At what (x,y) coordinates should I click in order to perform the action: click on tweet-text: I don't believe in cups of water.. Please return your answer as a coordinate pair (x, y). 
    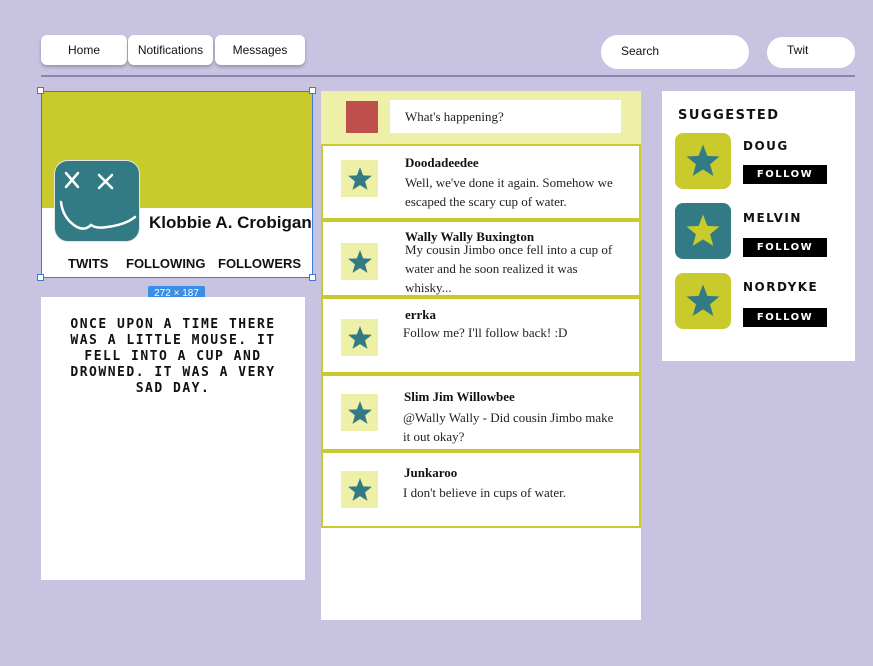
    Looking at the image, I should click on (484, 492).